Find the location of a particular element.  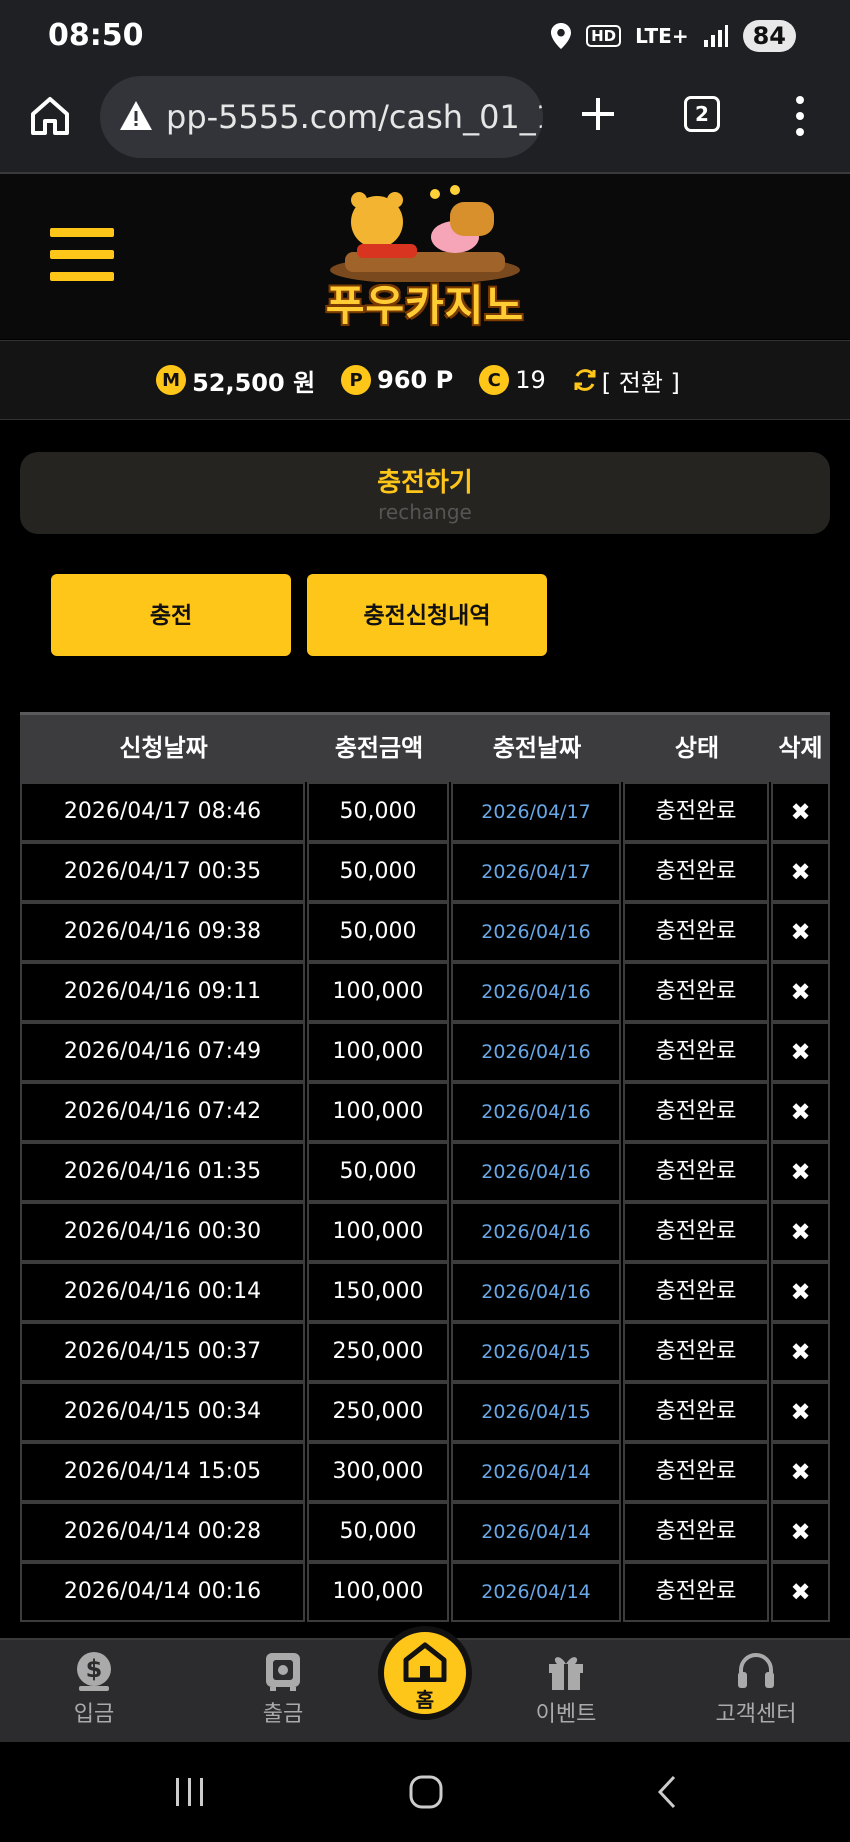

table-row: 2026/04/16 09:38 50,000 2026/04/16 충전완료 ✖ is located at coordinates (425, 932).